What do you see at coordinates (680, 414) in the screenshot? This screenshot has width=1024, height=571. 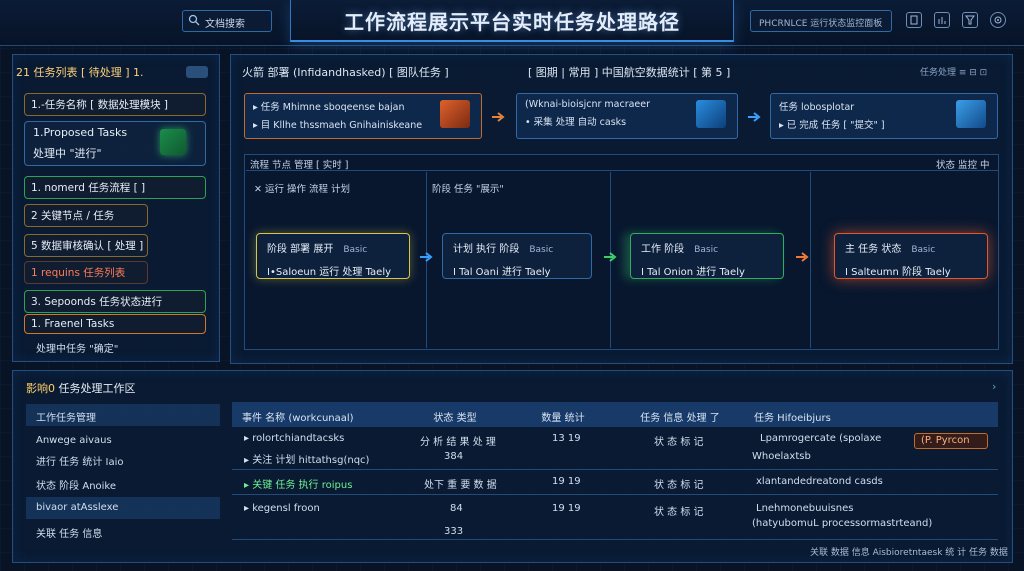 I see `column-header: 任务 信息 处理 了` at bounding box center [680, 414].